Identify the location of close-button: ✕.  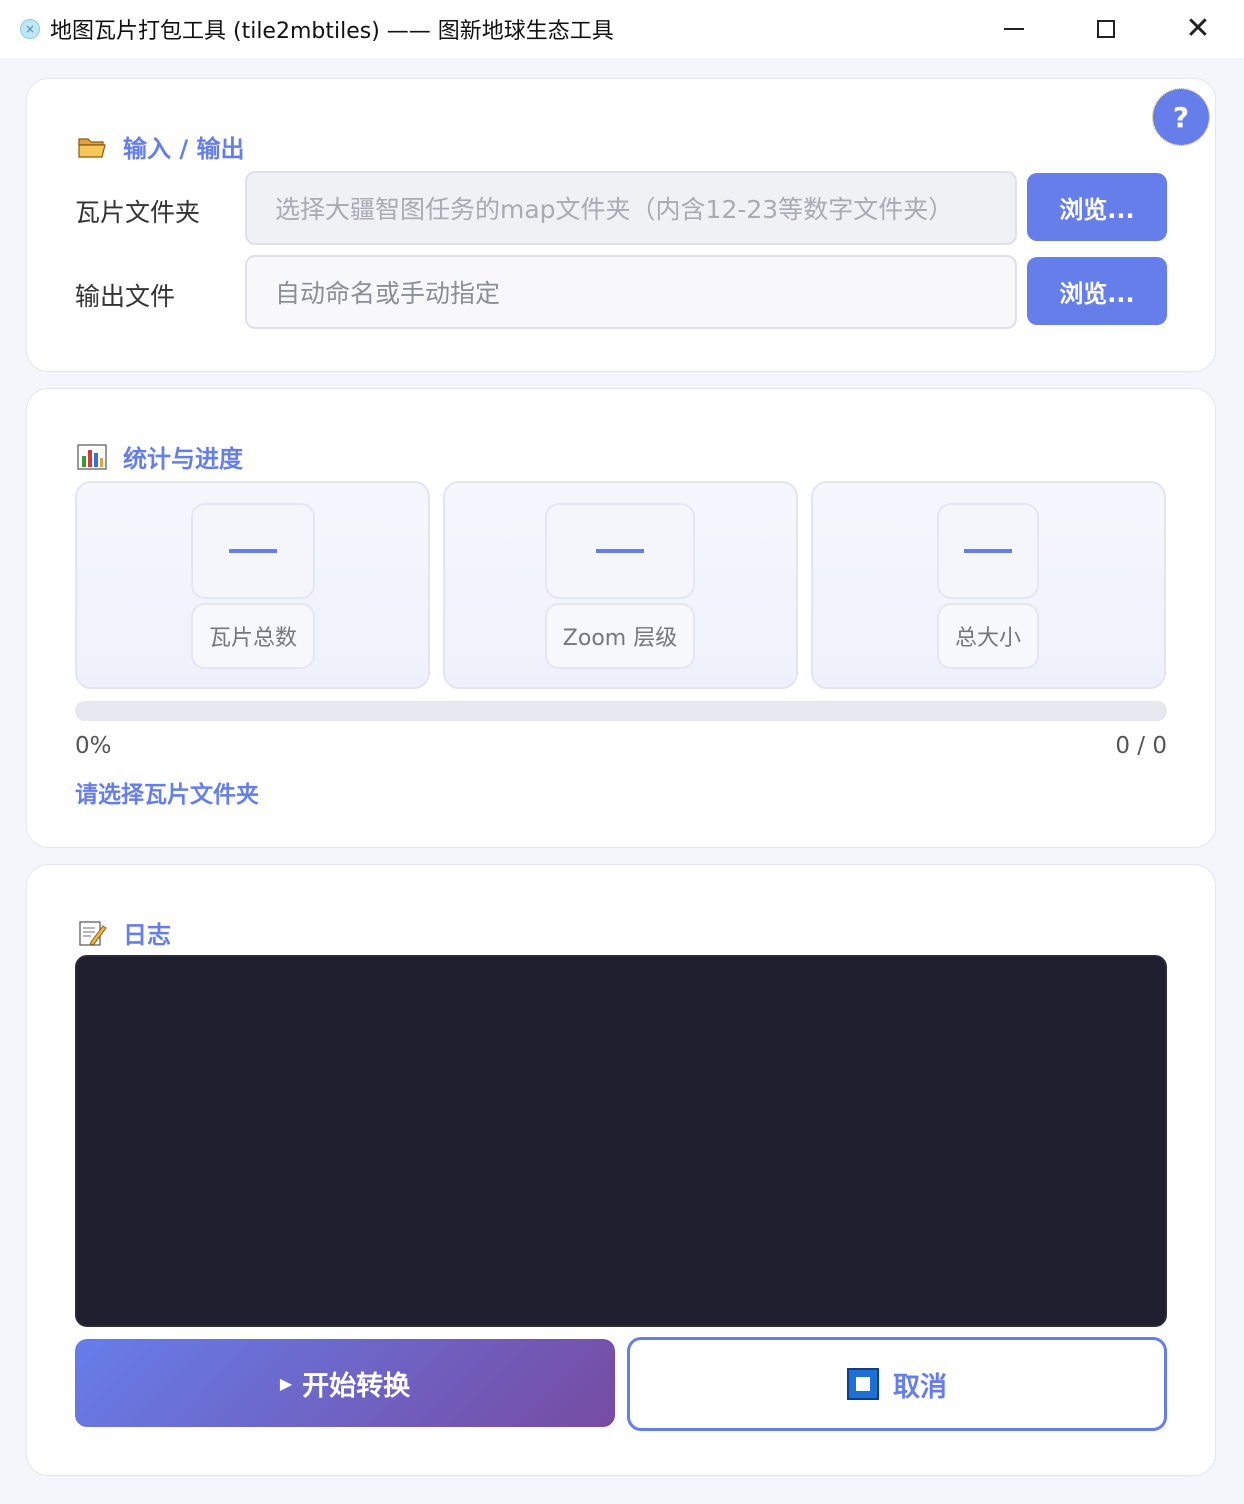
(1198, 29).